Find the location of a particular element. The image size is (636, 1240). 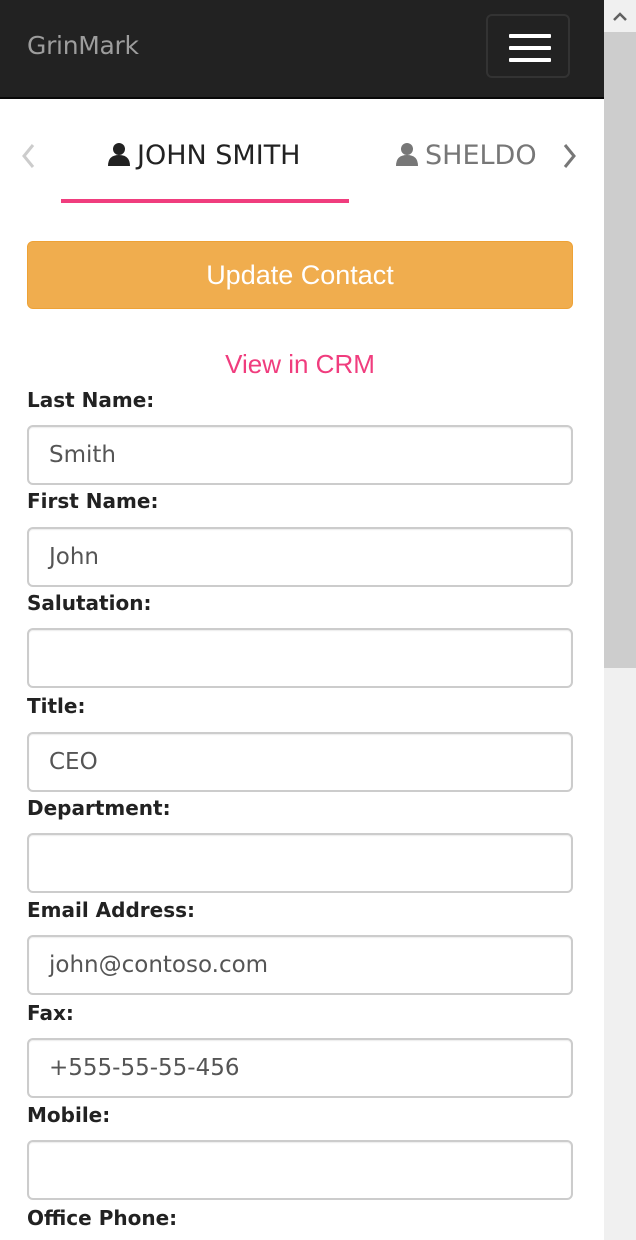

contact-tabs: JOHN SMITH SHELDON is located at coordinates (302, 155).